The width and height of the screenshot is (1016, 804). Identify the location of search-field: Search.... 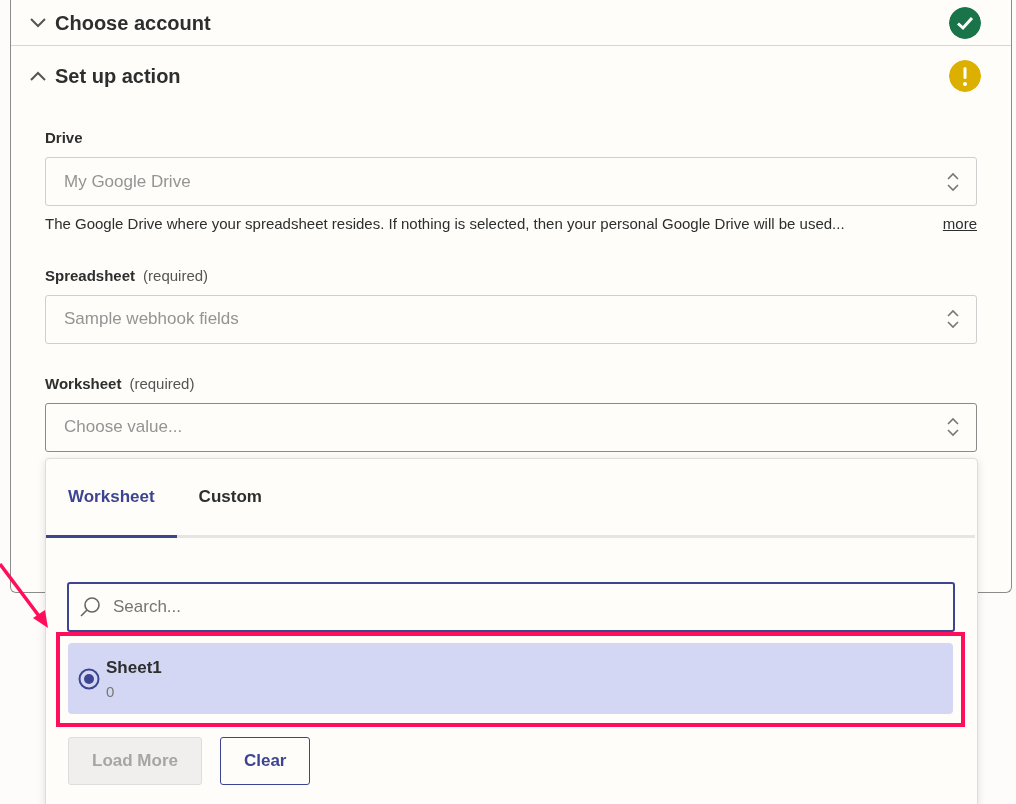
(511, 607).